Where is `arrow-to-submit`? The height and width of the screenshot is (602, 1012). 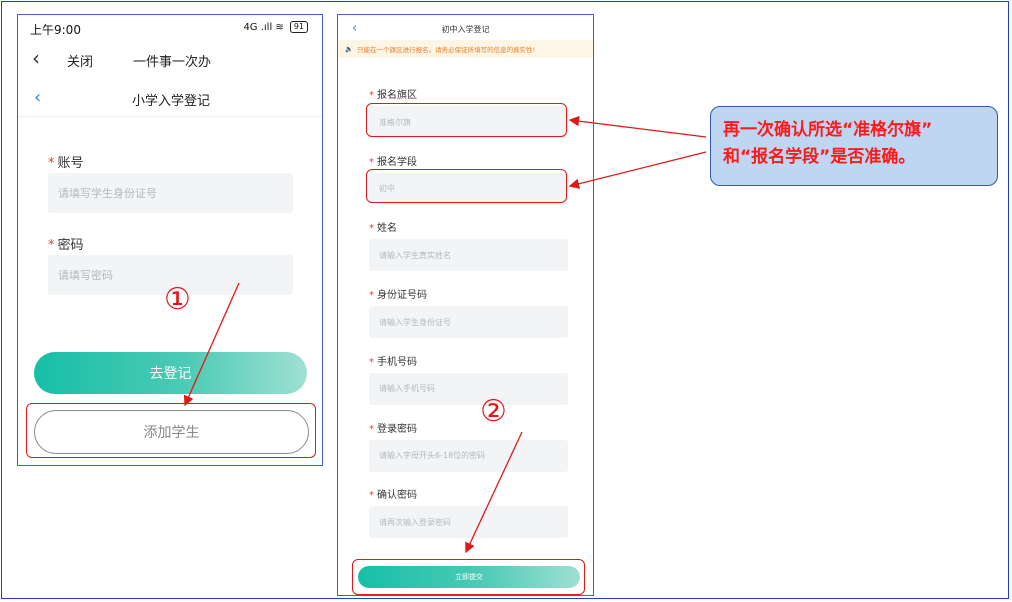
arrow-to-submit is located at coordinates (494, 492).